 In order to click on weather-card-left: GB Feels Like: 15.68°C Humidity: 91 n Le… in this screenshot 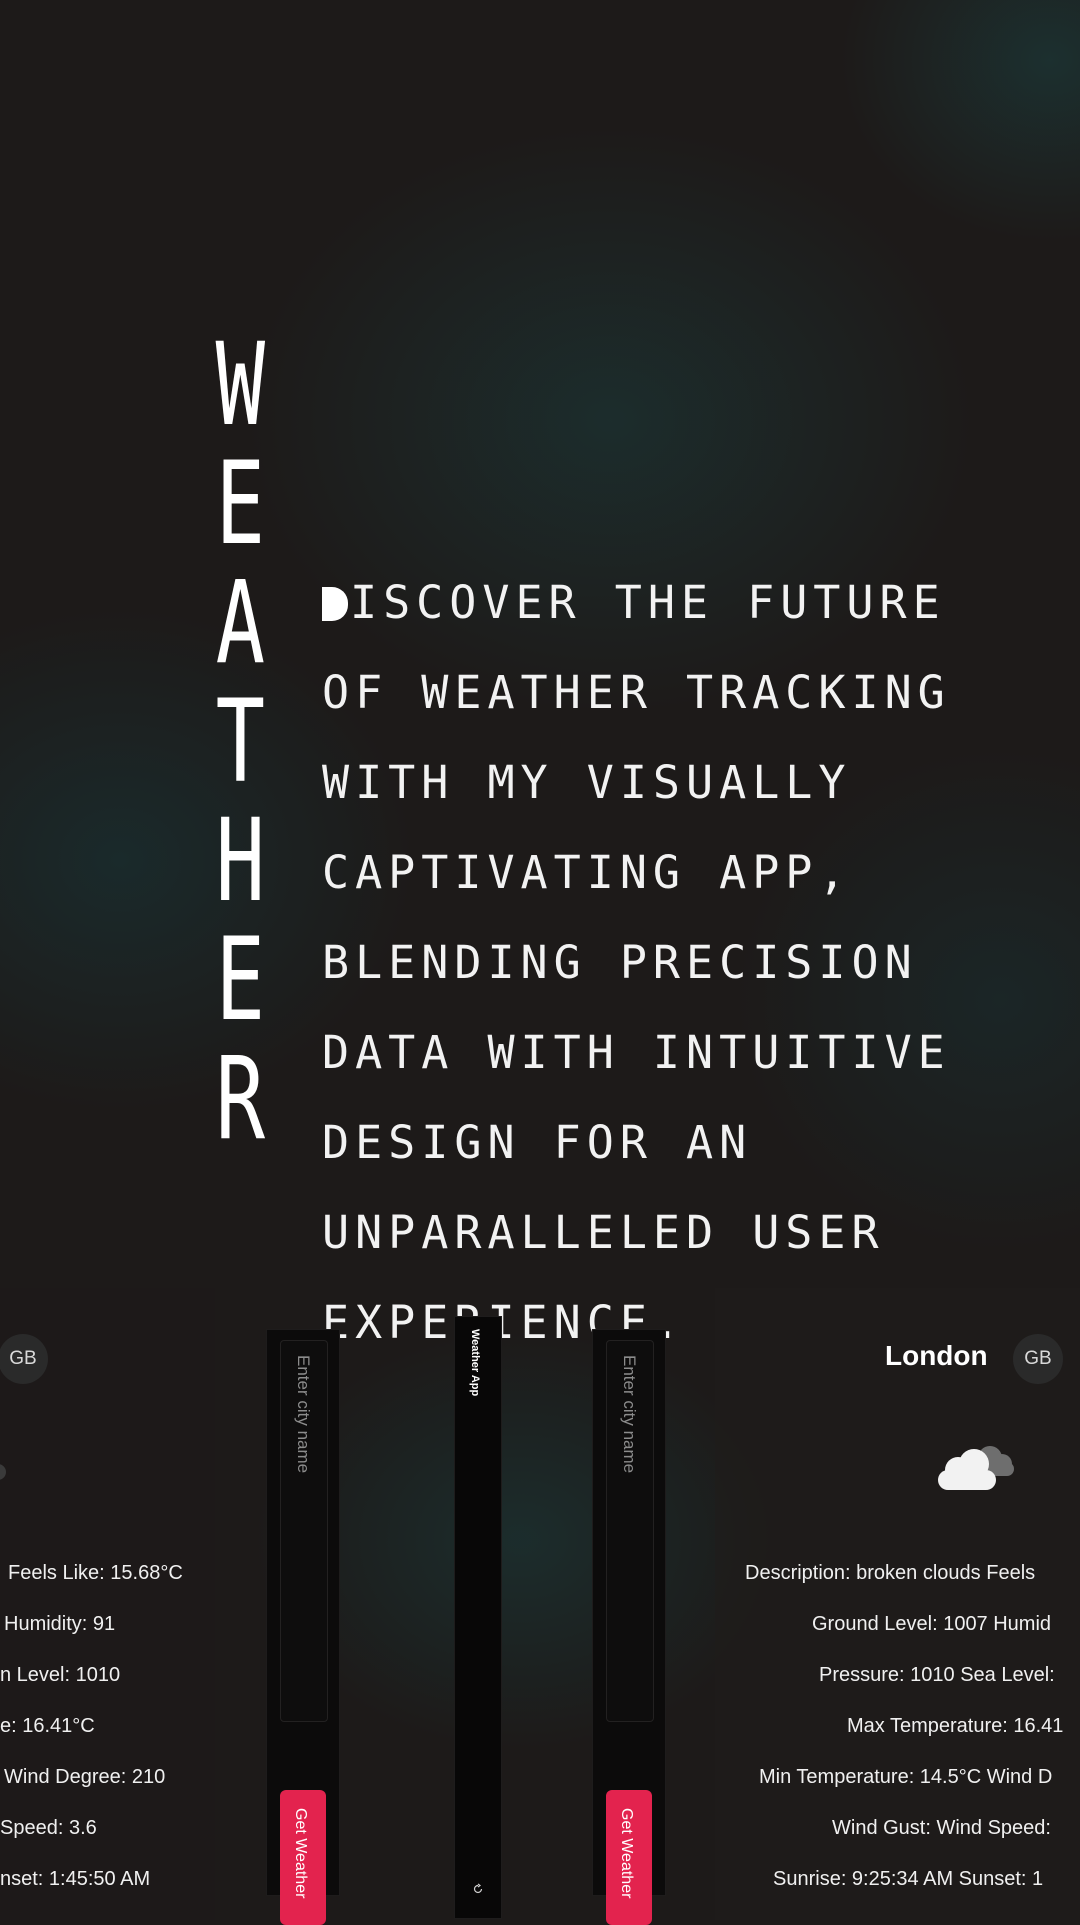, I will do `click(107, 1604)`.